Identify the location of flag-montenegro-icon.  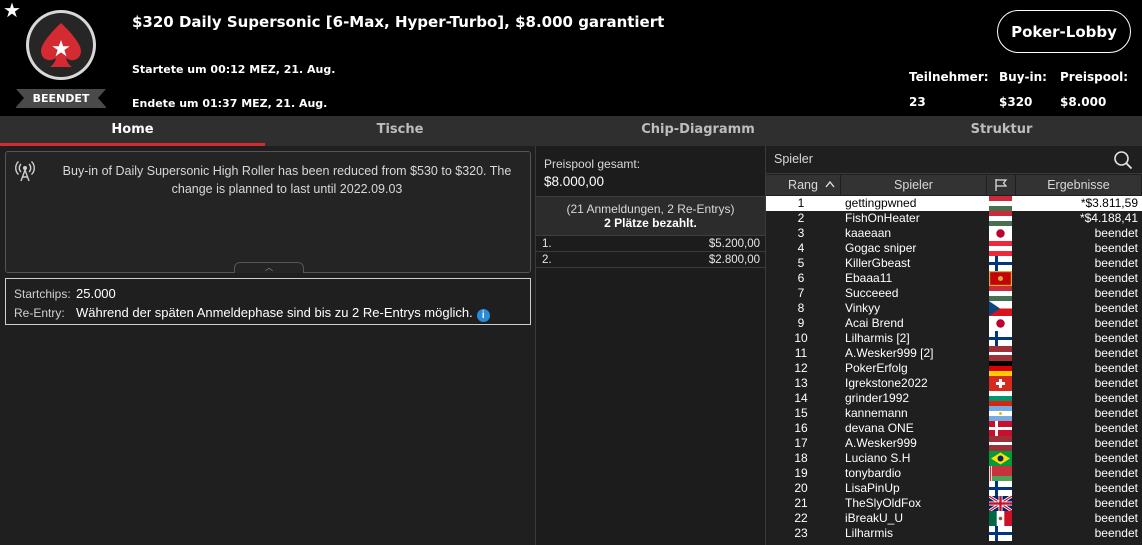
(1000, 278).